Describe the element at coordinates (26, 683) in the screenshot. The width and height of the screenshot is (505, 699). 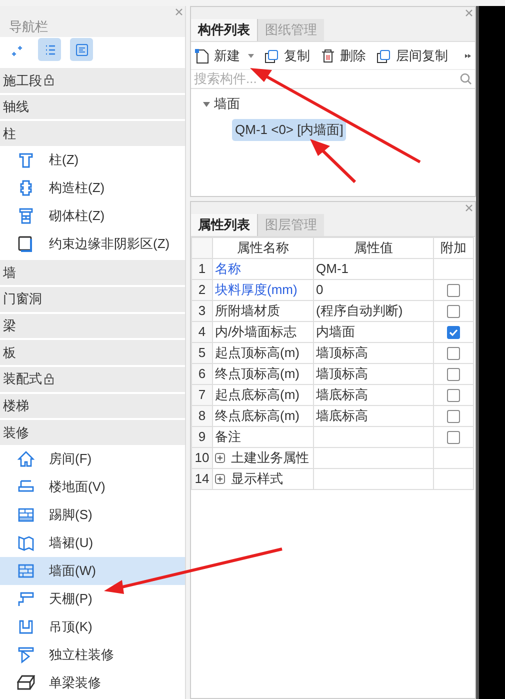
I see `beam-icon` at that location.